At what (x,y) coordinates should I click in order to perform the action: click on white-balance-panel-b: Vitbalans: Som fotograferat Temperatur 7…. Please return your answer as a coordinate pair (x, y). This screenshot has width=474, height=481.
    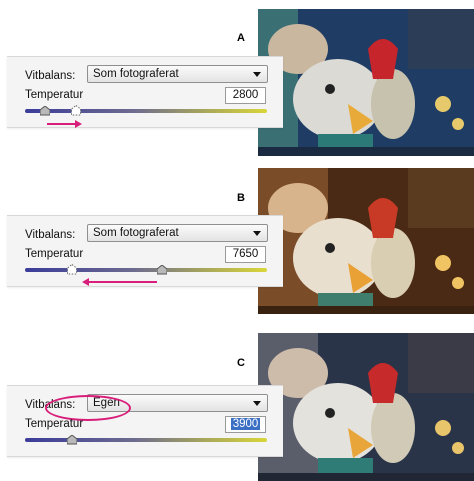
    Looking at the image, I should click on (145, 251).